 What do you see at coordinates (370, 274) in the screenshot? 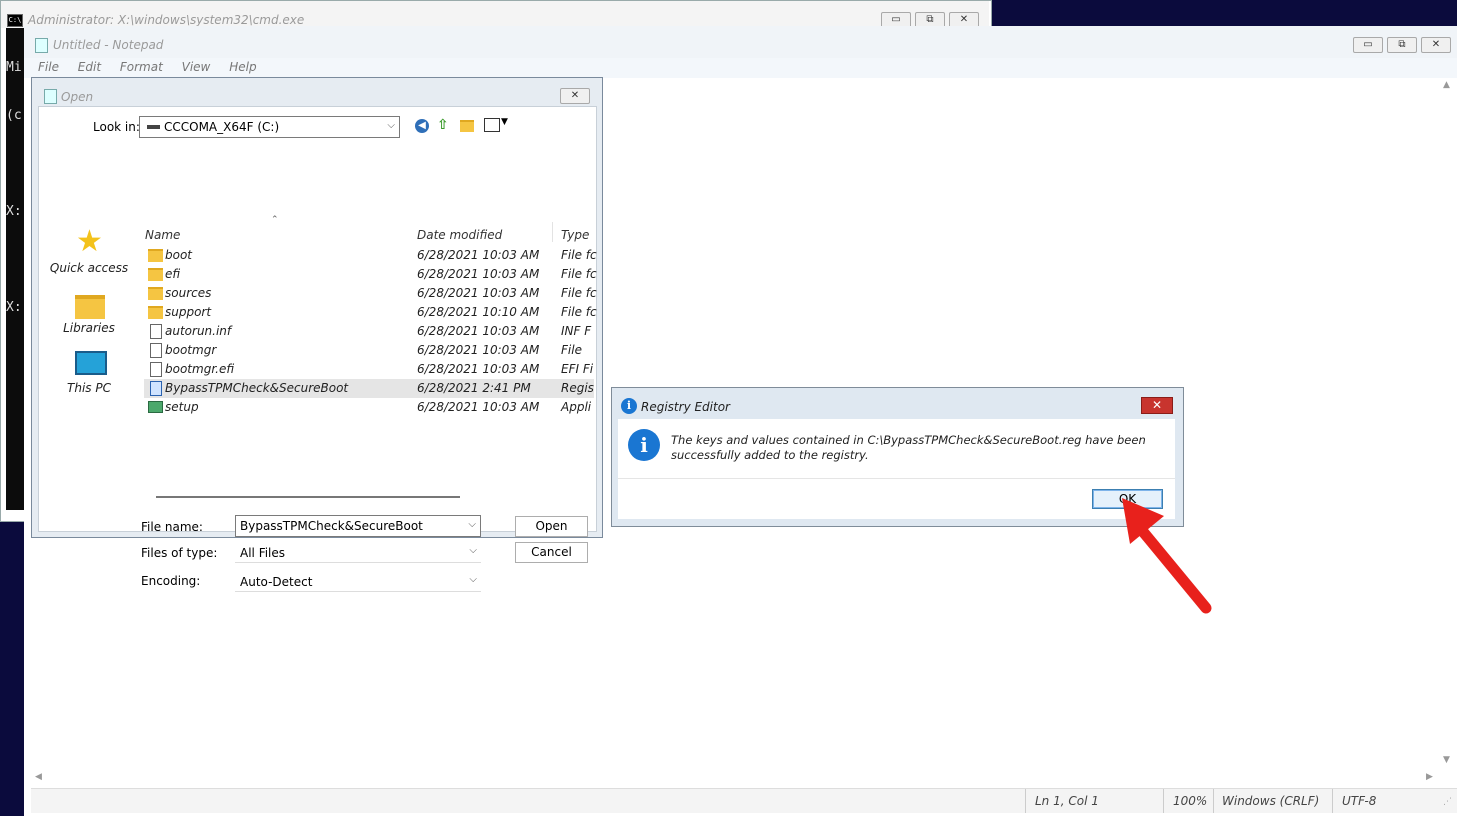
I see `file-row-efi: efi 6/28/2021 10:03 AM File fc` at bounding box center [370, 274].